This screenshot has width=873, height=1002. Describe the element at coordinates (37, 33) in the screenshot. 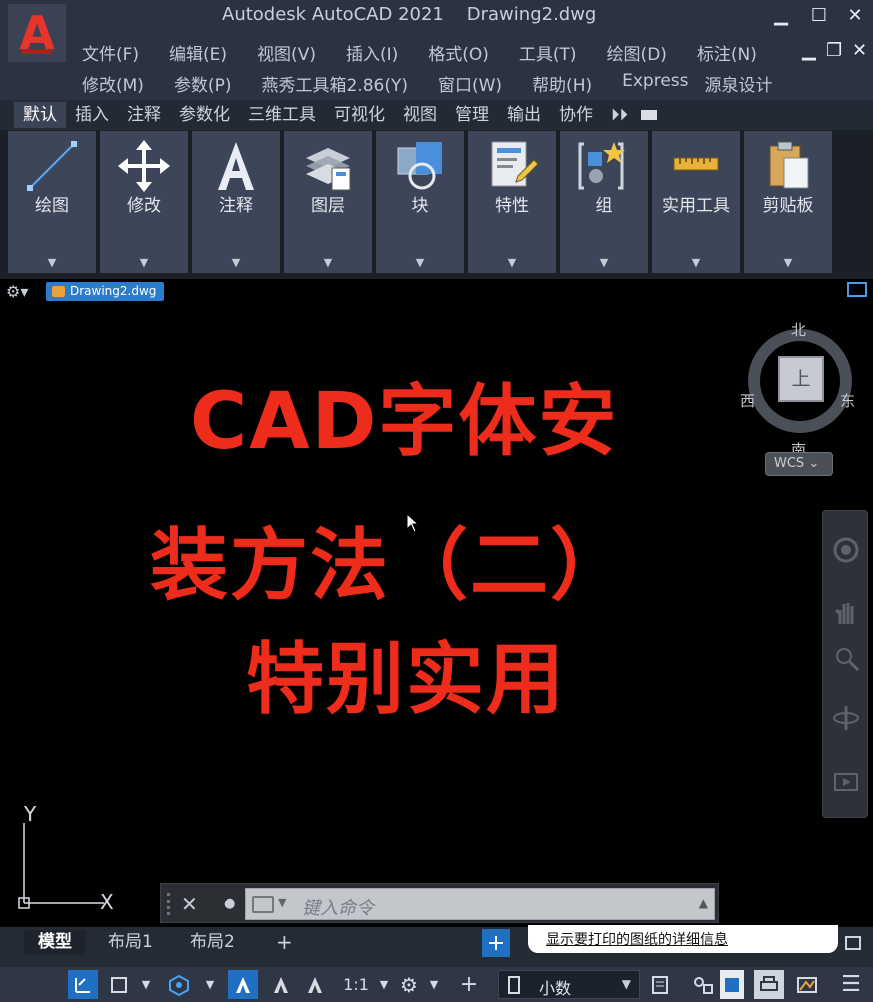

I see `autocad-logo-button: A` at that location.